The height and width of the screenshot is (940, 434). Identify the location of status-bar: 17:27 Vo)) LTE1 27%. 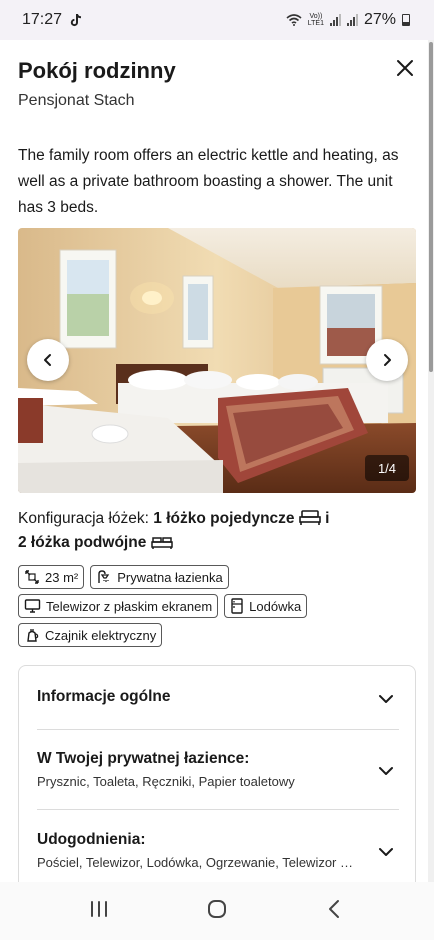
(217, 20).